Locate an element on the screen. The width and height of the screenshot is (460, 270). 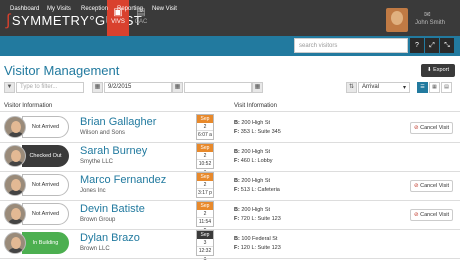
visitor-company: Brown LLC is located at coordinates (95, 249).